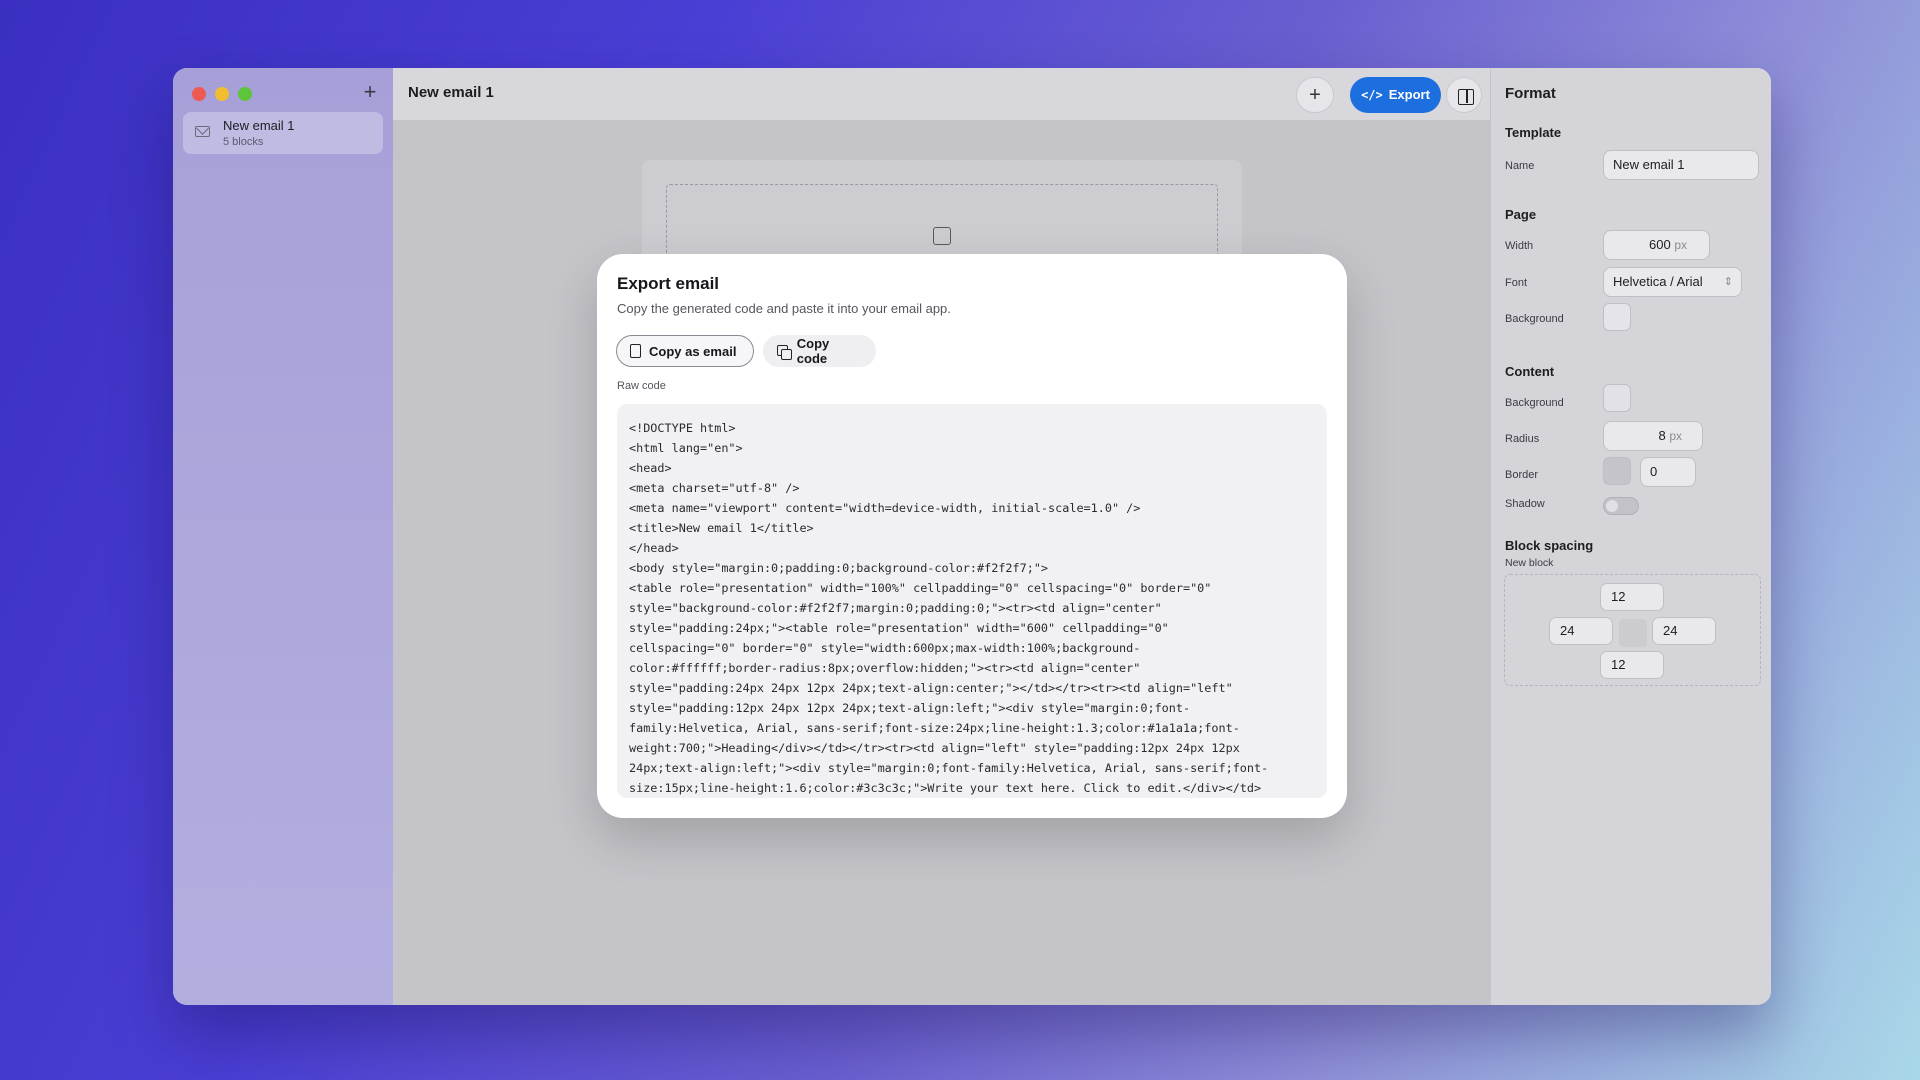 The height and width of the screenshot is (1080, 1920). I want to click on sidebar-item-title: New email 1, so click(259, 125).